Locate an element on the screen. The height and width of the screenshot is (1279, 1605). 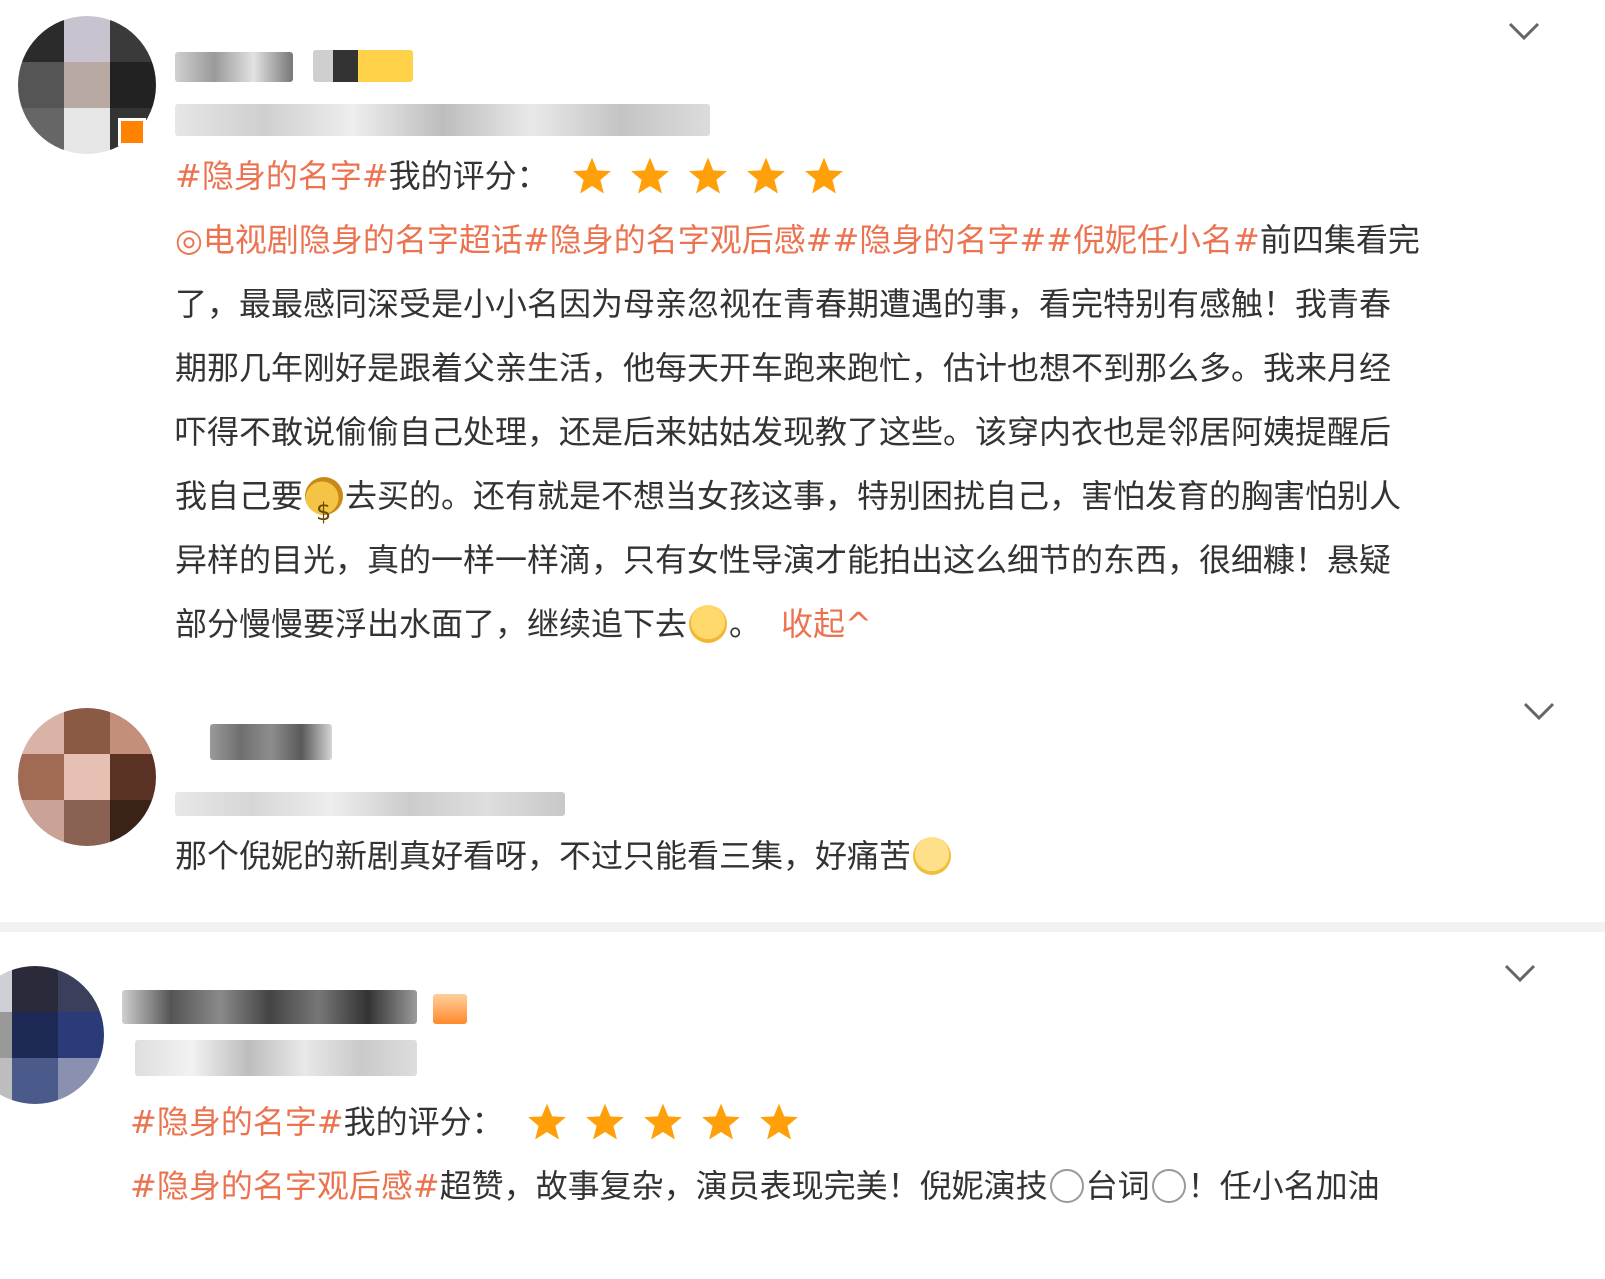
comment-text: 部分慢慢要浮出水面了，继续追下去 is located at coordinates (431, 624).